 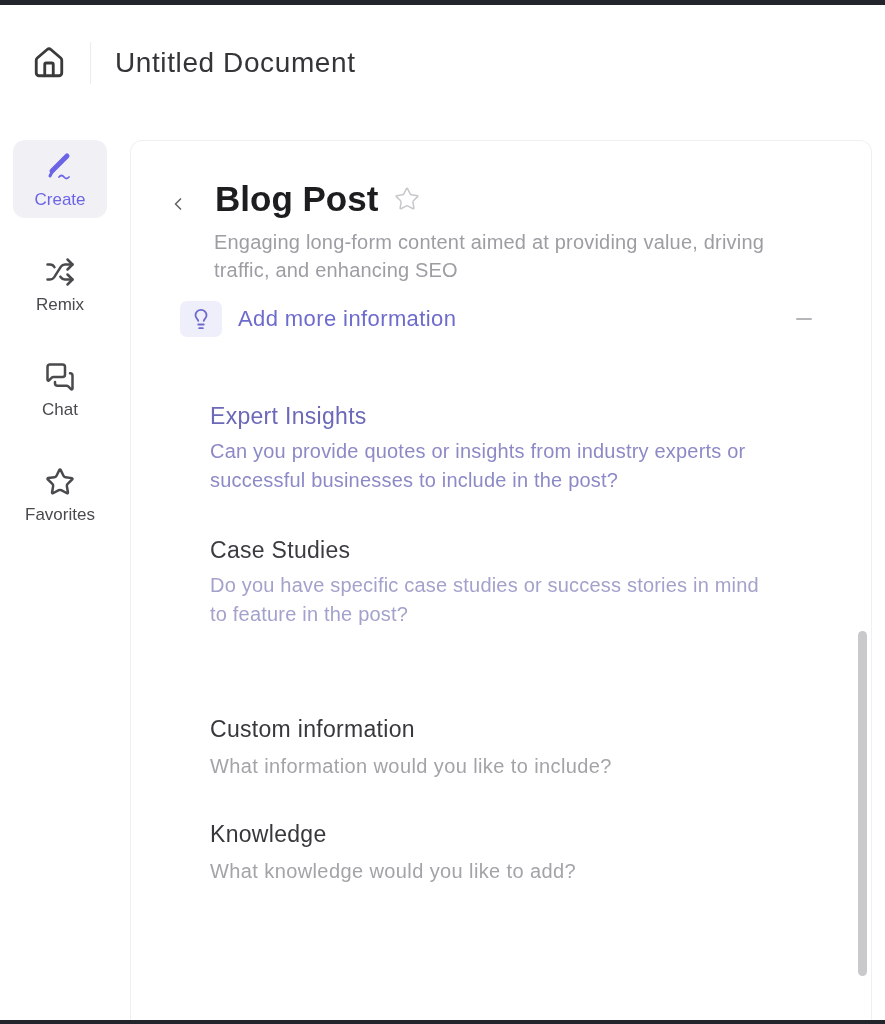 I want to click on page-description: Engaging long-form content aimed at providing value, driving traffic, and enhancing SEO, so click(x=490, y=256).